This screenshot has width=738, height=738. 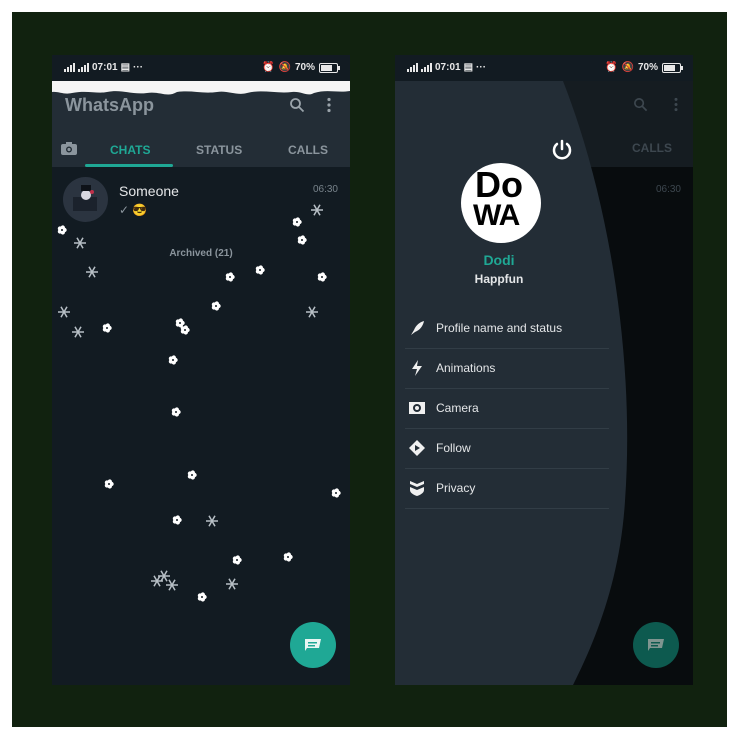 What do you see at coordinates (499, 184) in the screenshot?
I see `logo-text-top: Do` at bounding box center [499, 184].